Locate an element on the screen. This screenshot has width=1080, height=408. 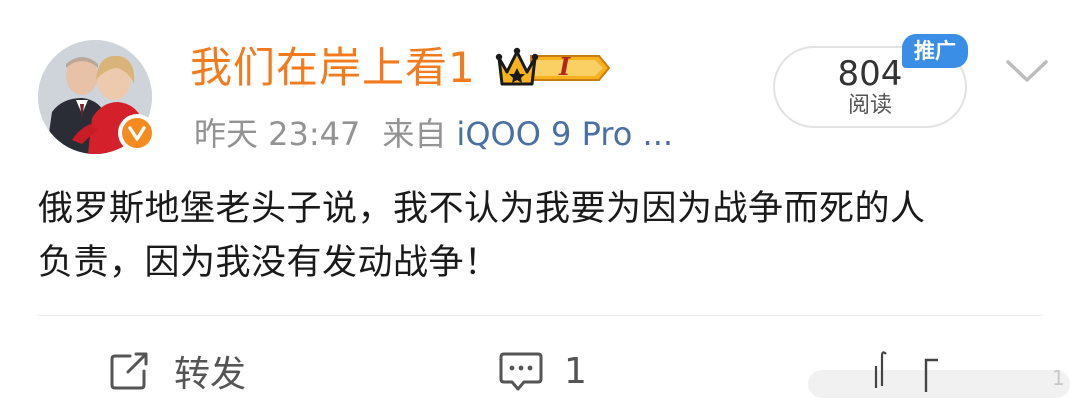
read-label: 阅读 is located at coordinates (869, 105).